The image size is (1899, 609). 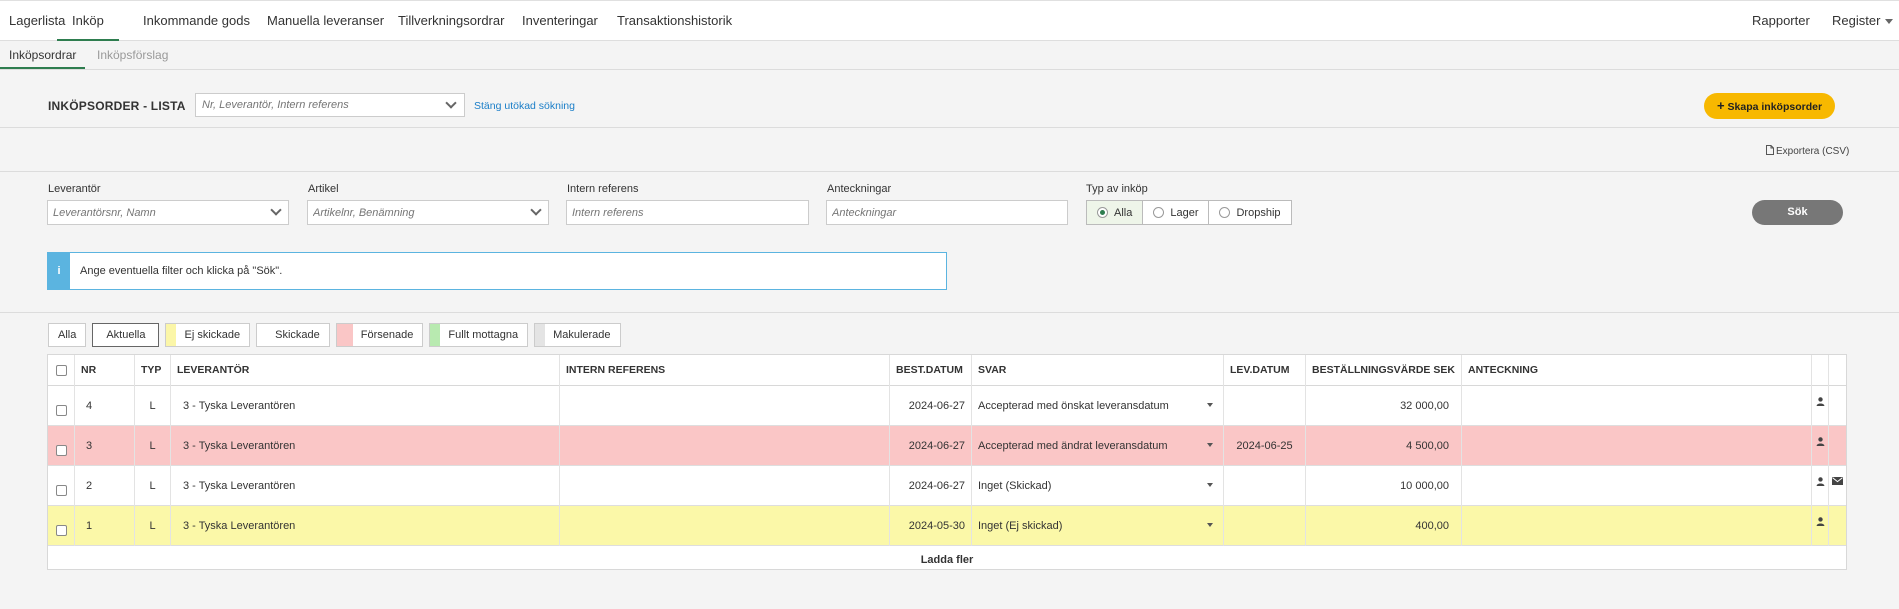 I want to click on internal-ref-field, so click(x=687, y=212).